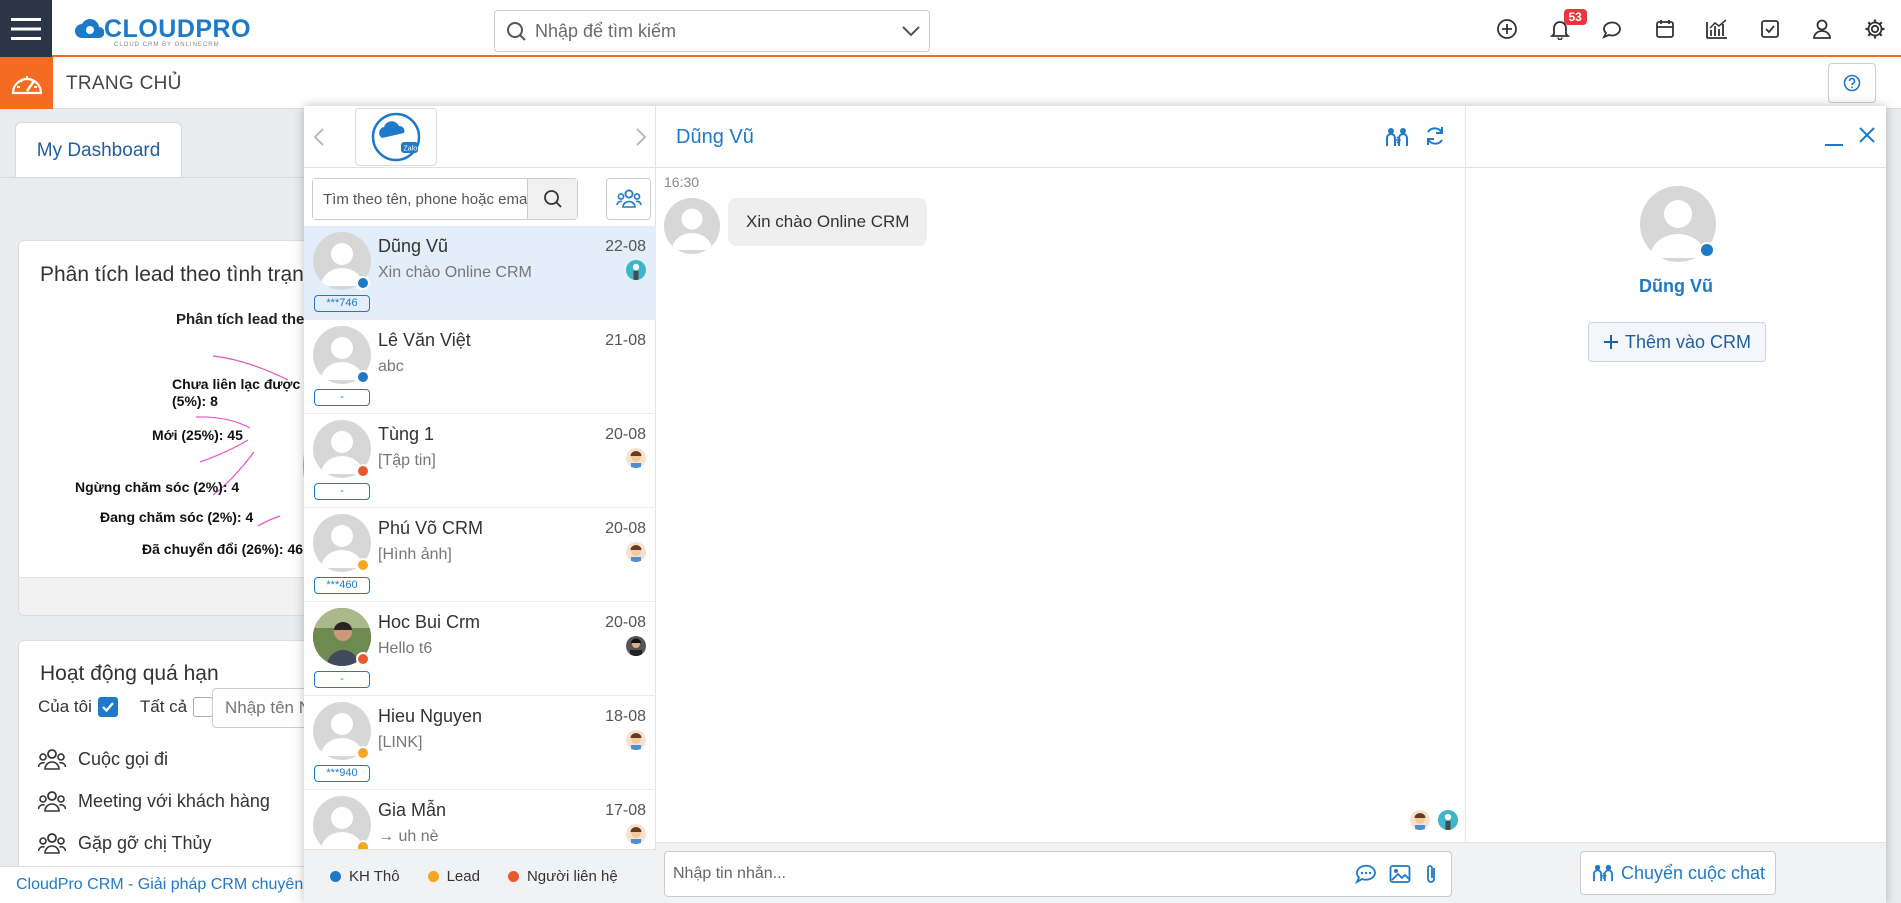 The width and height of the screenshot is (1901, 903). I want to click on chevron-down-icon, so click(911, 31).